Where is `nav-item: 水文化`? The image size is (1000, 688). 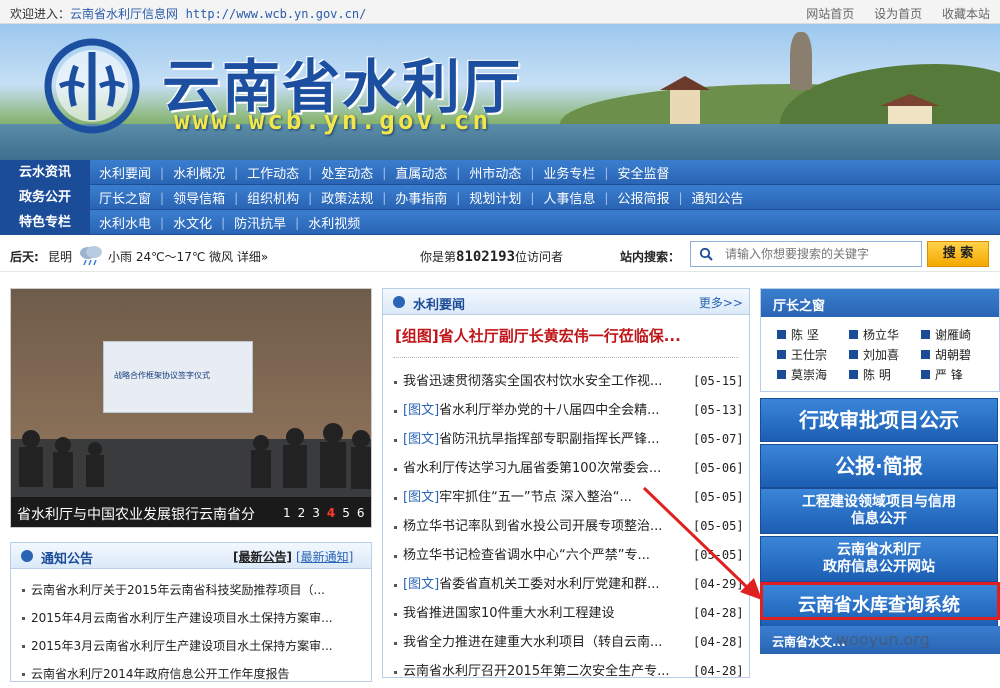
nav-item: 水文化 is located at coordinates (192, 222).